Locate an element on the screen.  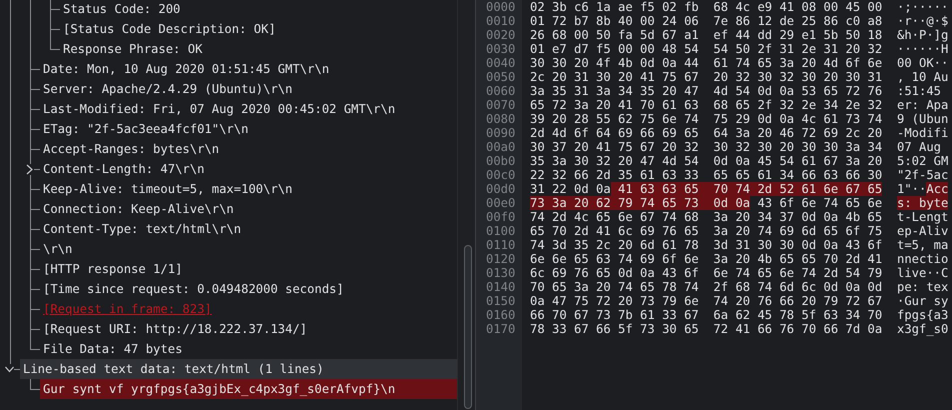
tree-item: File Data: 47 bytes is located at coordinates (248, 349).